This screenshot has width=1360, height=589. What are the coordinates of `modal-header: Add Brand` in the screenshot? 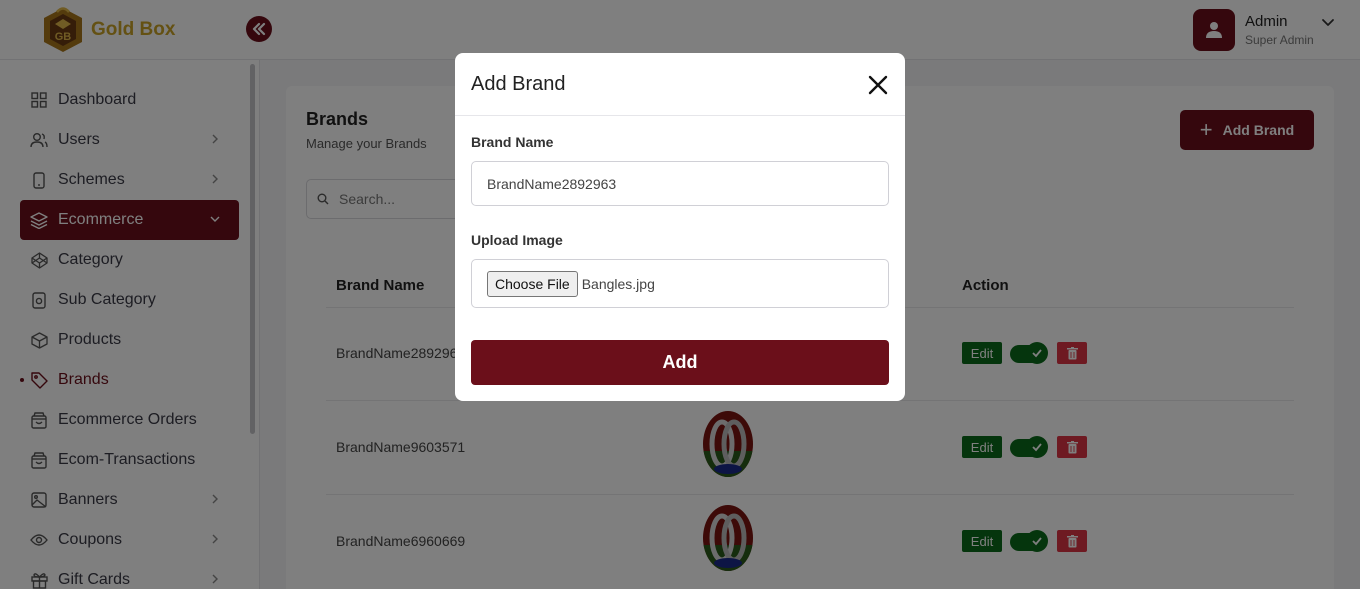 It's located at (680, 84).